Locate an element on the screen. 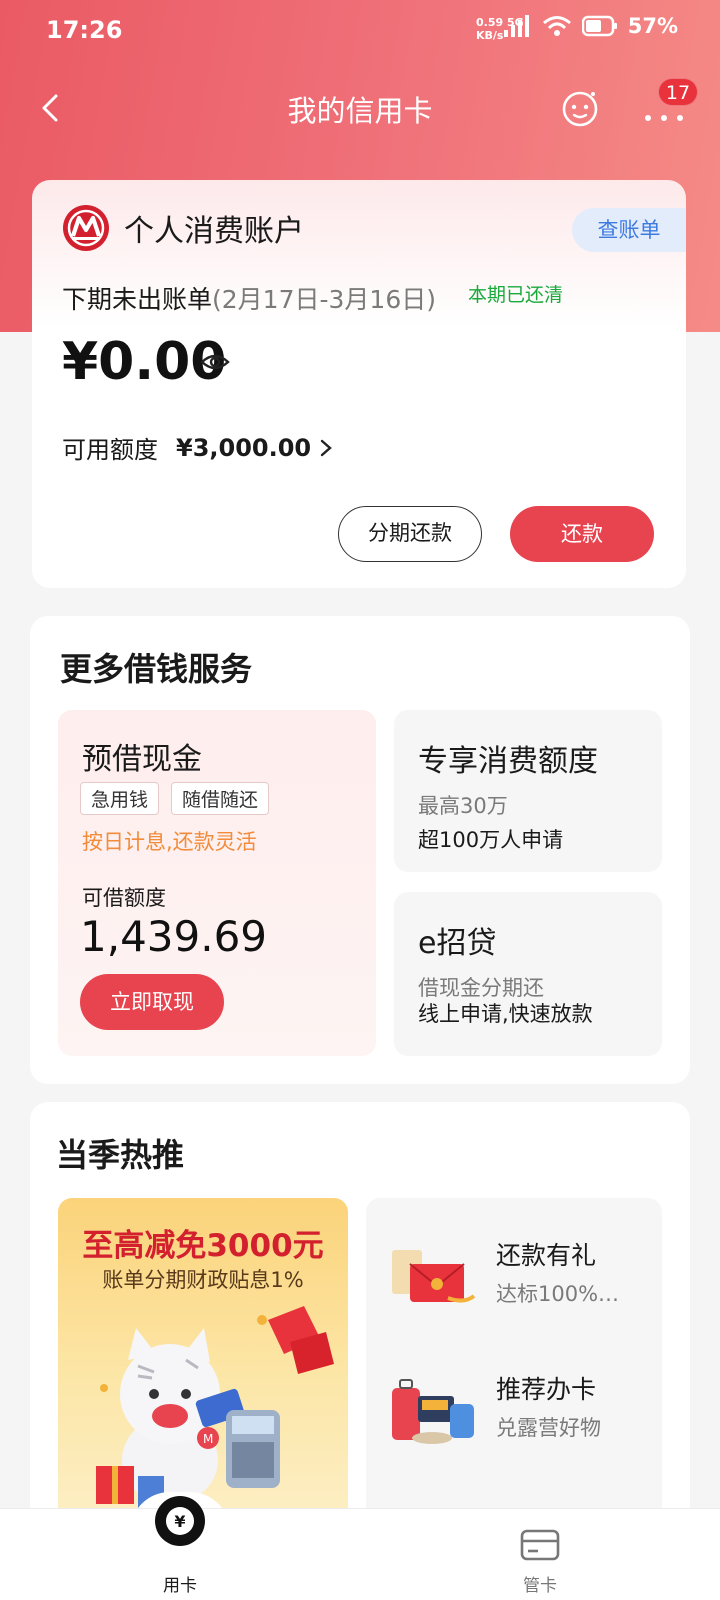 This screenshot has width=720, height=1600. battery-icon is located at coordinates (599, 26).